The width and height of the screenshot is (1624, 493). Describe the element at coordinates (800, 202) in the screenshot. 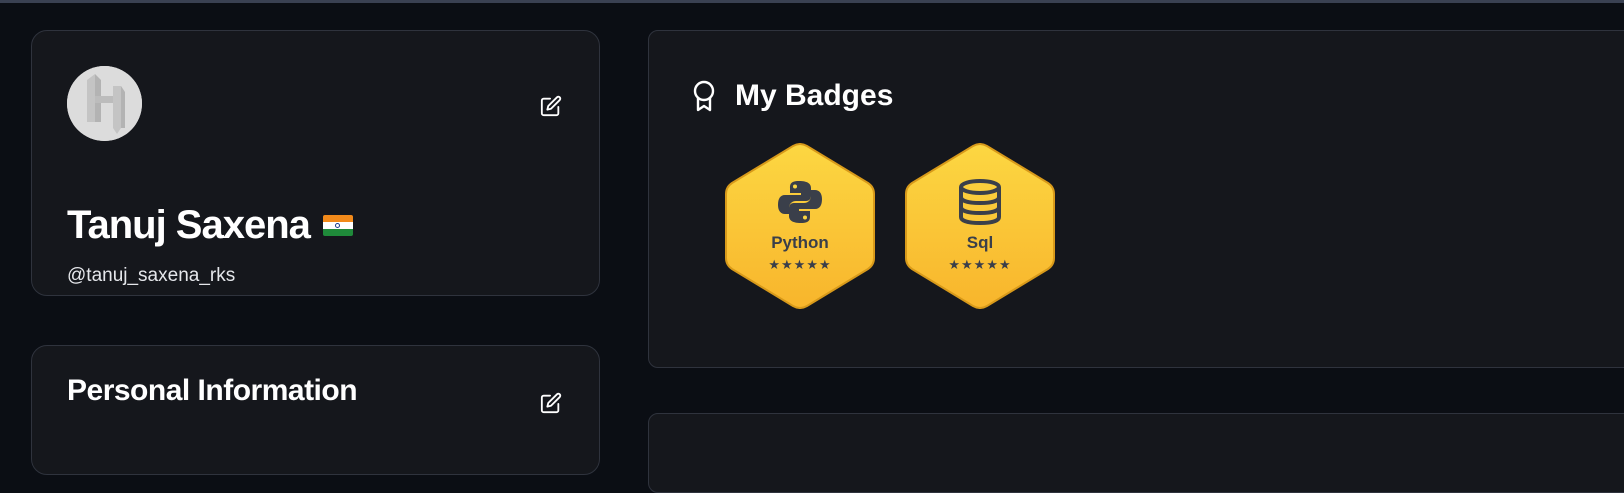

I see `python-icon` at that location.